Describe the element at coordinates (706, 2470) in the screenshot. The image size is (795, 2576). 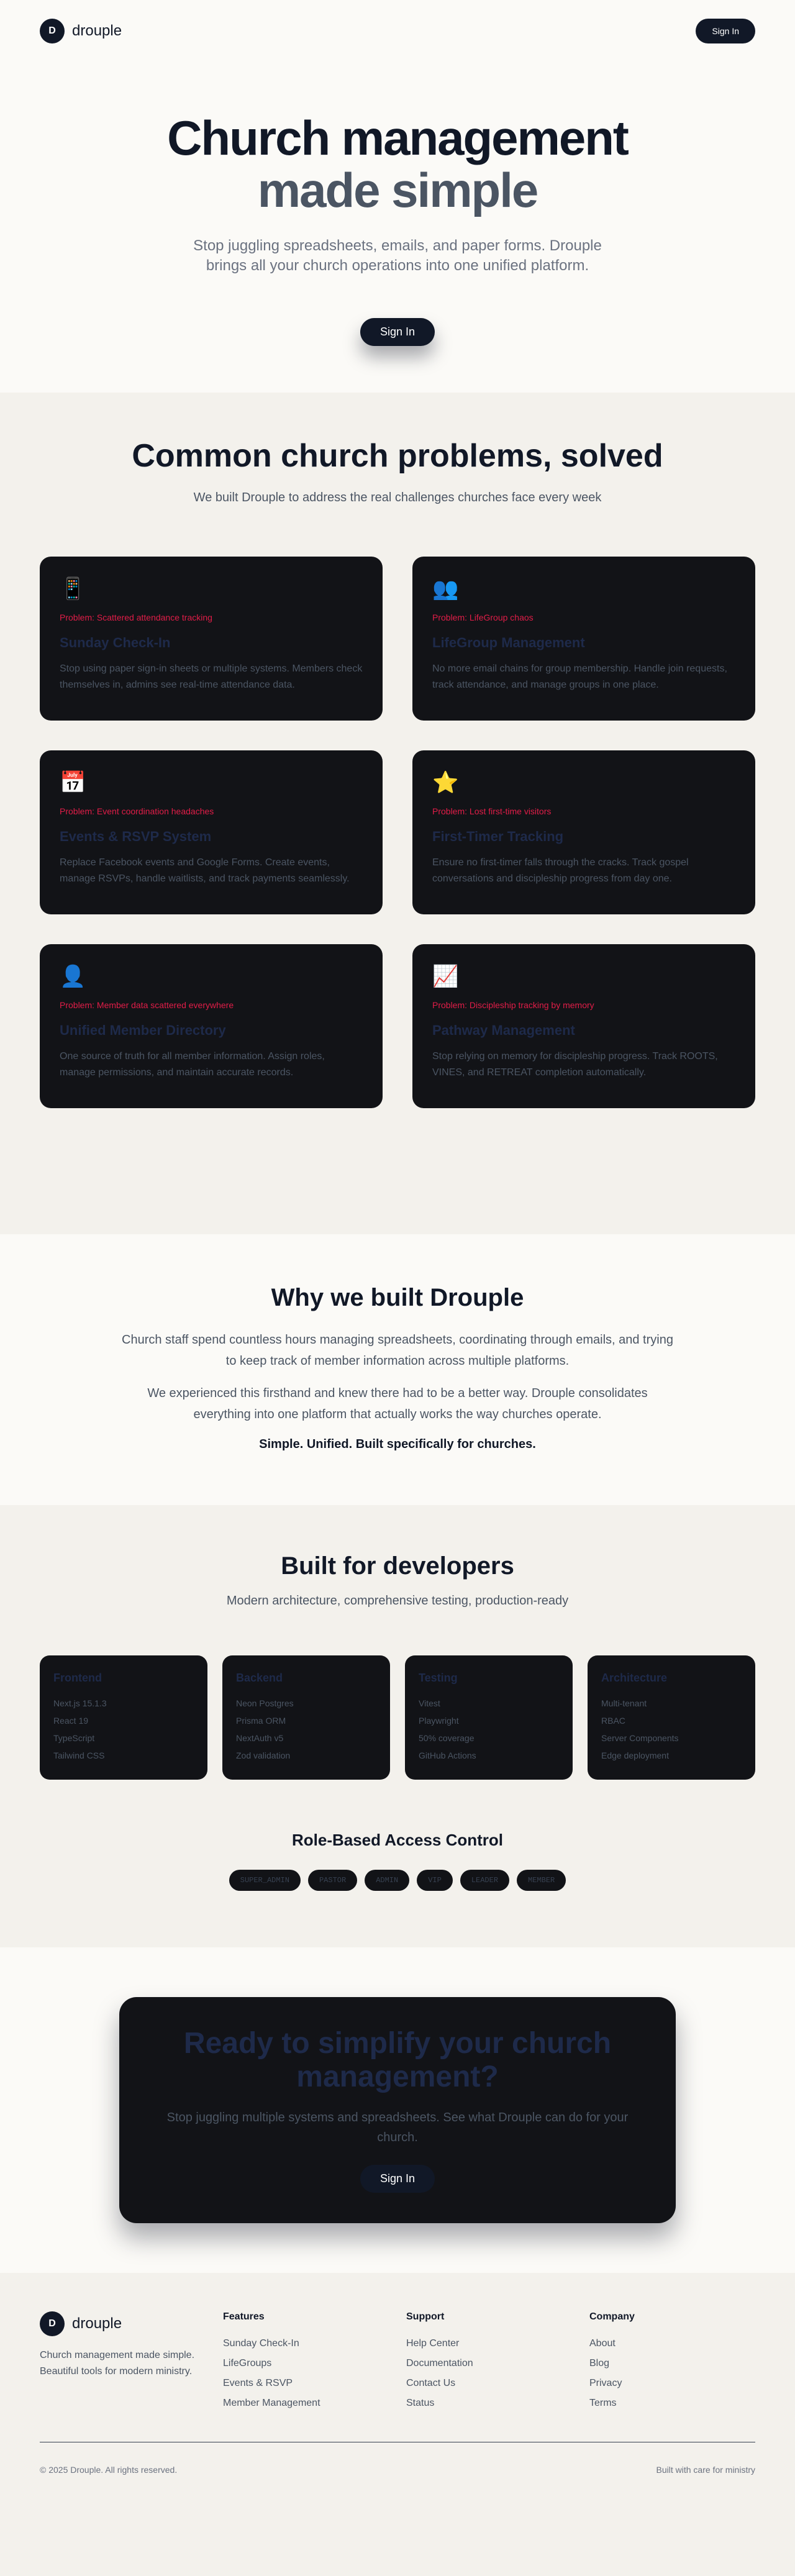
I see `footer-tagline: Built with care for ministry` at that location.